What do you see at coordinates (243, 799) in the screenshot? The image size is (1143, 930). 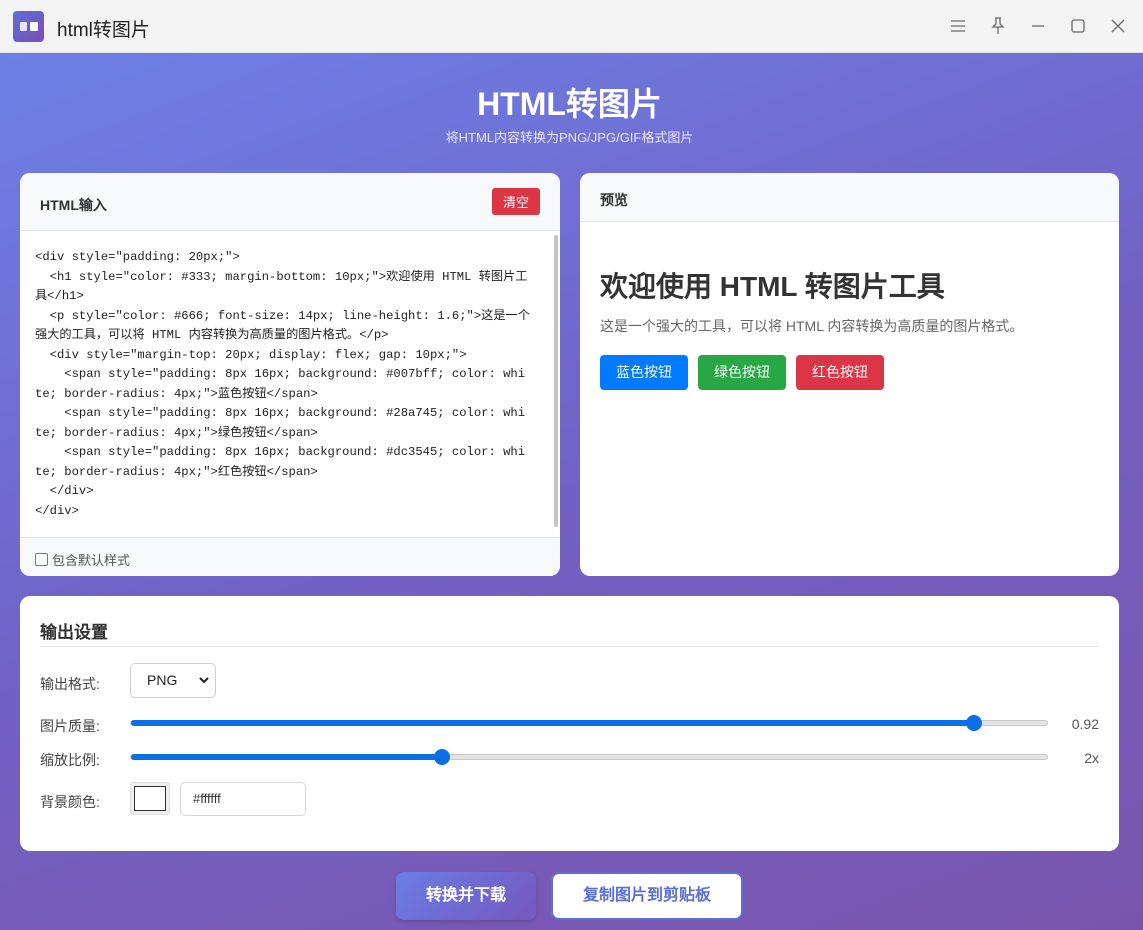 I see `bg-color-input: #ffffff` at bounding box center [243, 799].